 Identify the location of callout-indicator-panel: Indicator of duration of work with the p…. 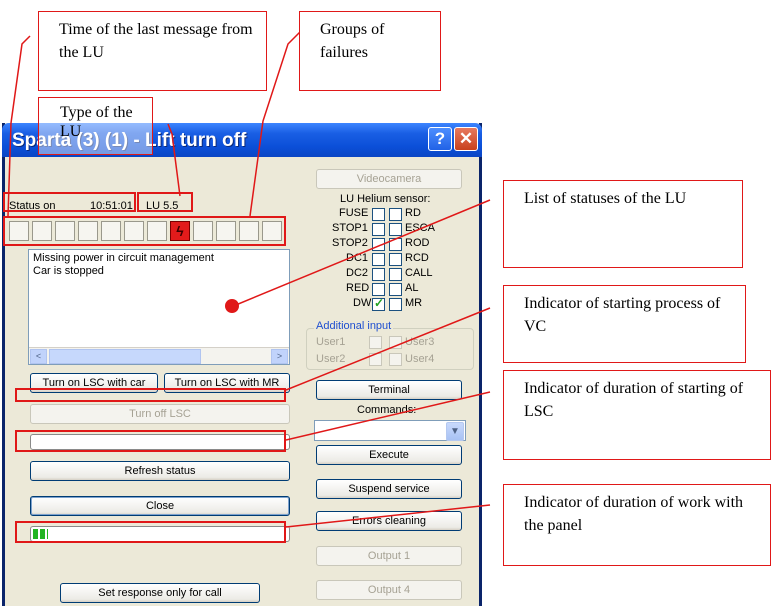
(637, 525).